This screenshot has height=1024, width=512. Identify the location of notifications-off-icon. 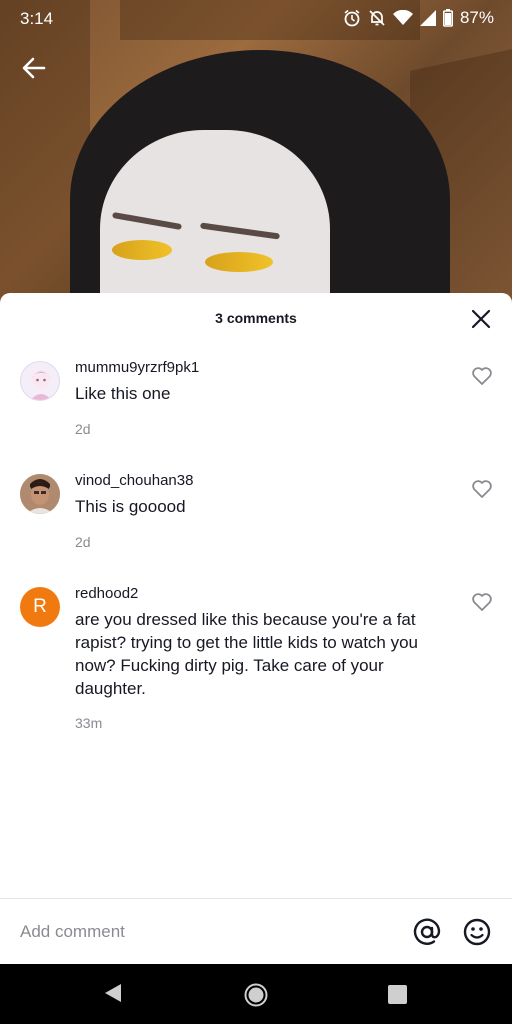
(377, 18).